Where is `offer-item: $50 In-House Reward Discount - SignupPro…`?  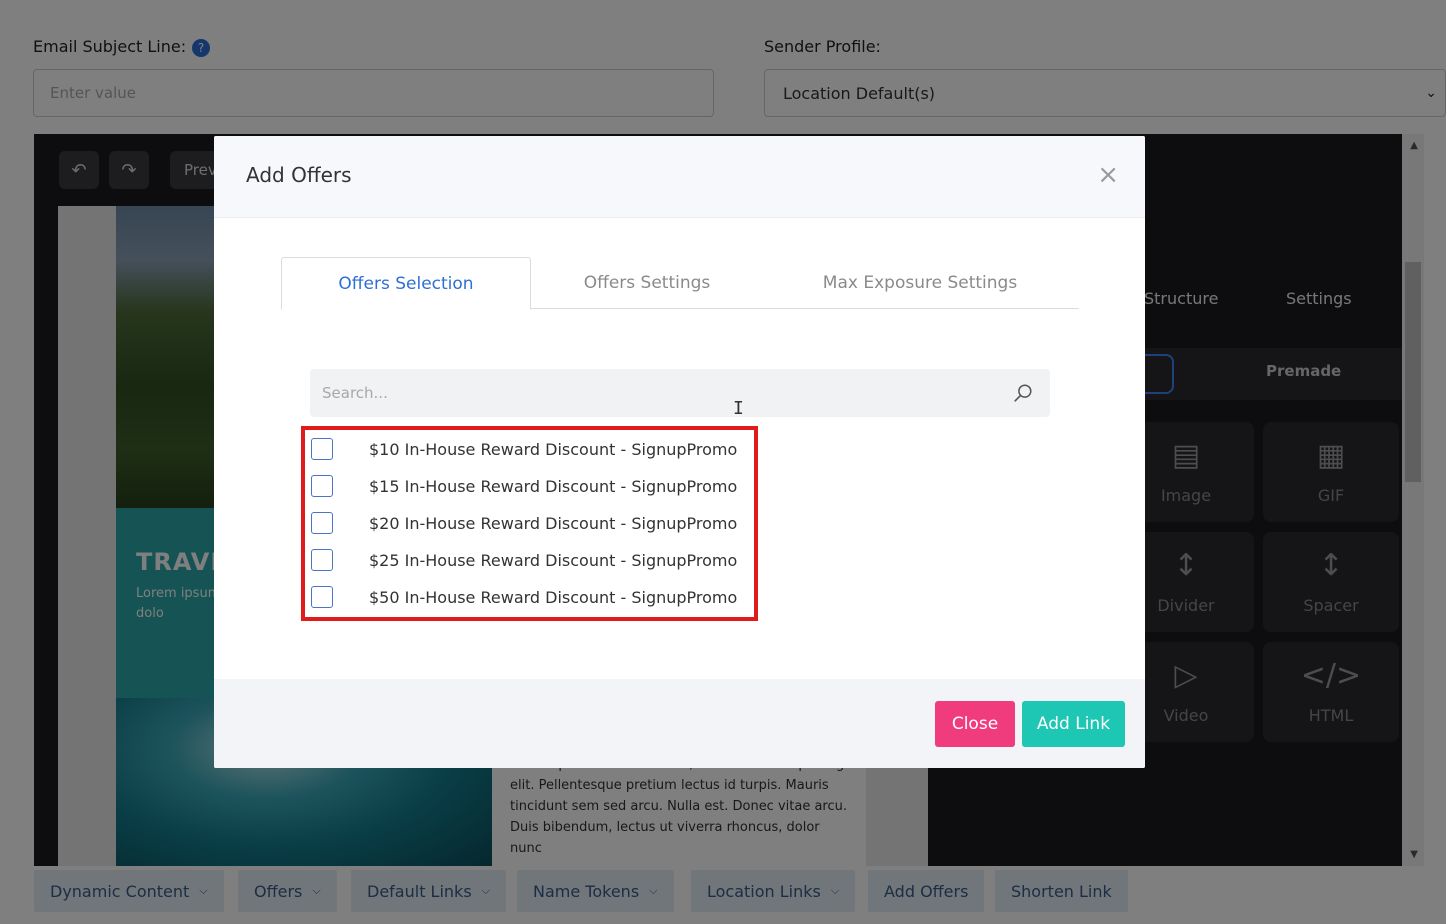 offer-item: $50 In-House Reward Discount - SignupPro… is located at coordinates (524, 597).